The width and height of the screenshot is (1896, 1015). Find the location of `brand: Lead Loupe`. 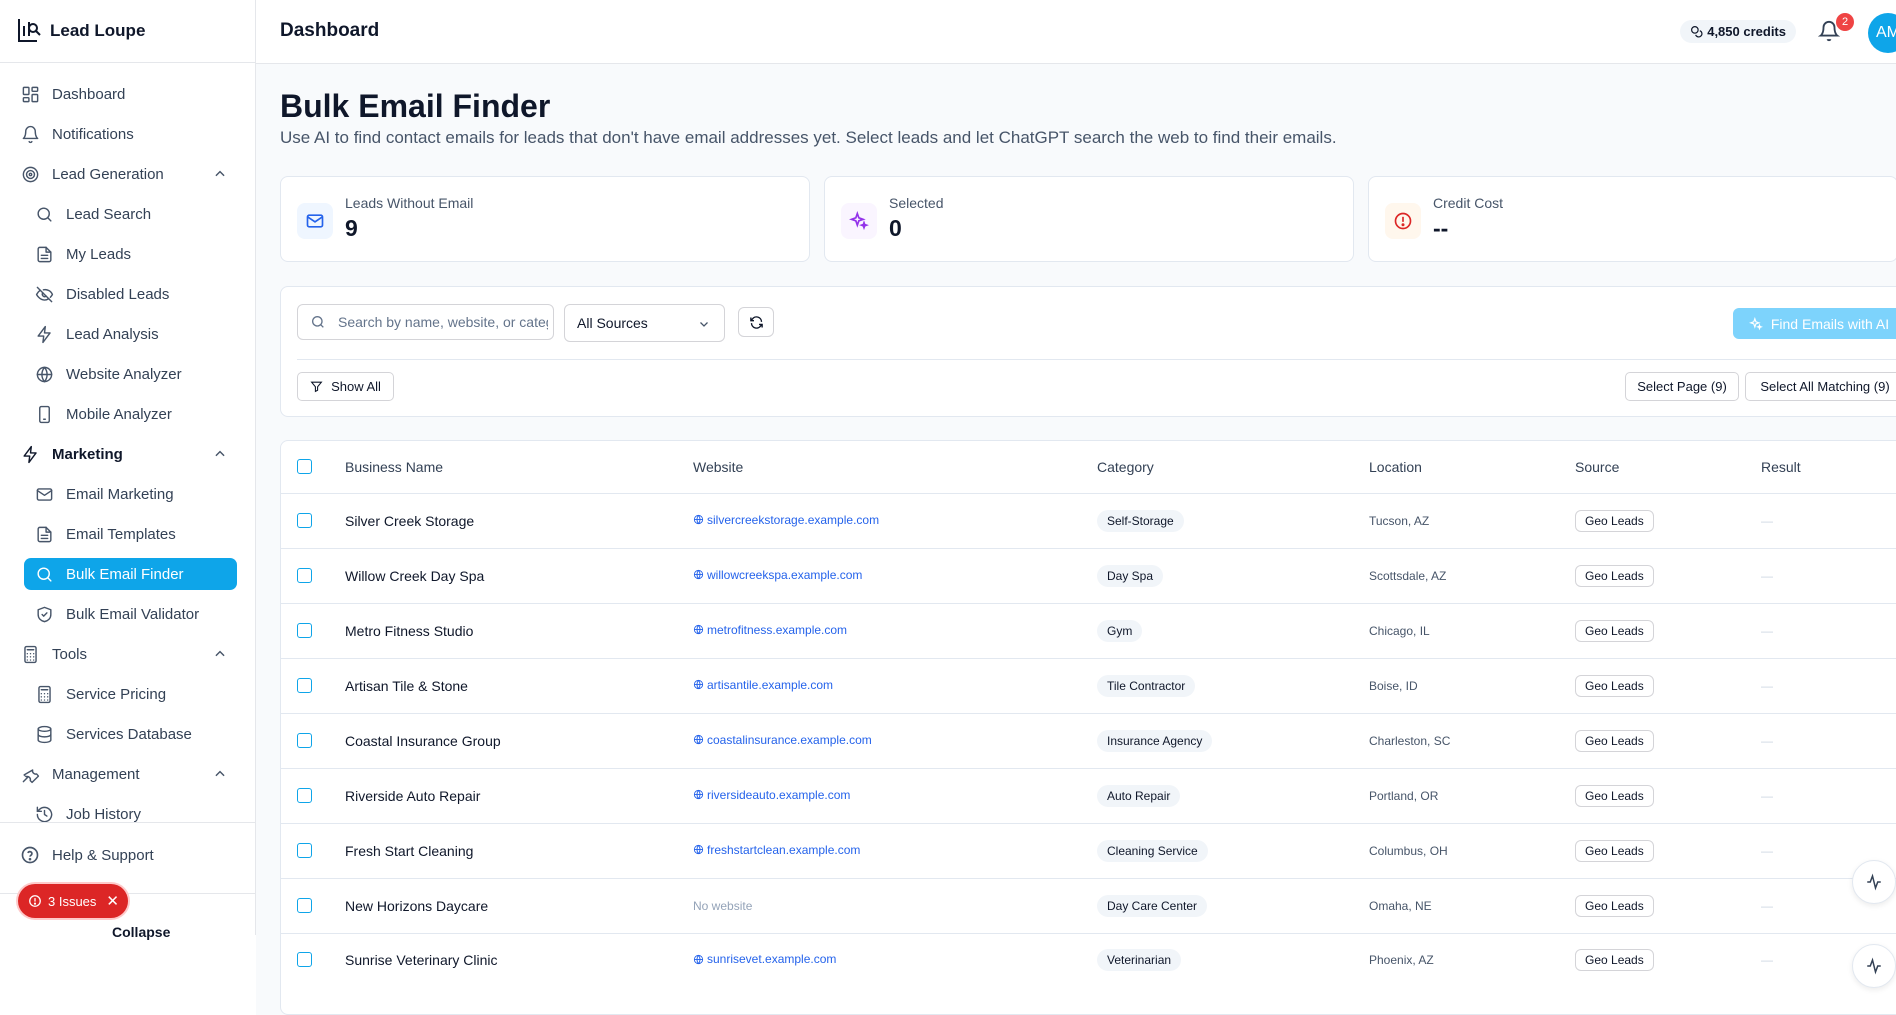

brand: Lead Loupe is located at coordinates (127, 31).